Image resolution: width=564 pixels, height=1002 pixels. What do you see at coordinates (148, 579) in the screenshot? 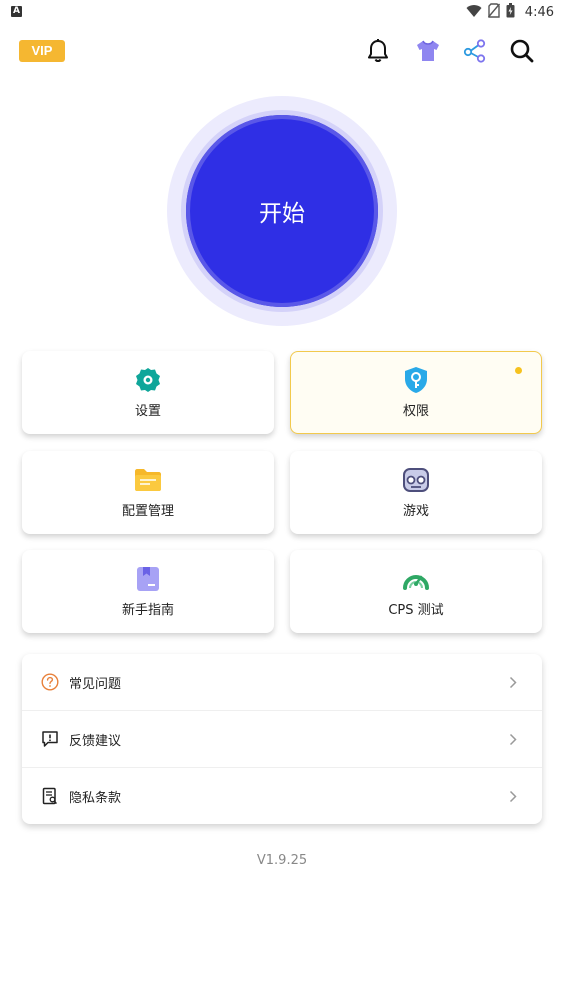
I see `guide-book-icon` at bounding box center [148, 579].